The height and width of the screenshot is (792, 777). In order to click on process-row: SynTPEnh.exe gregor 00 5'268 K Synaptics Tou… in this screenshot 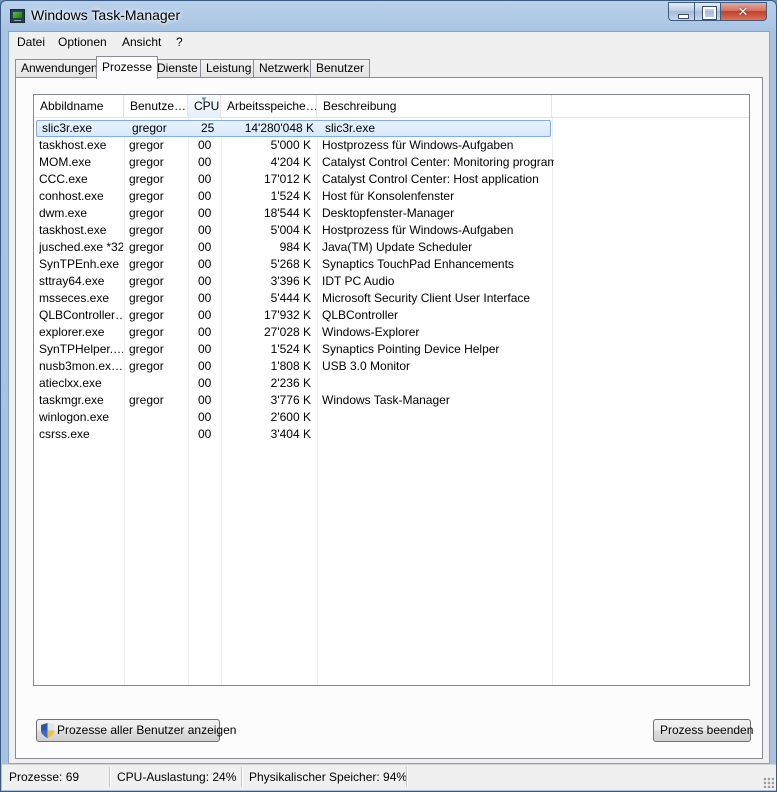, I will do `click(294, 264)`.